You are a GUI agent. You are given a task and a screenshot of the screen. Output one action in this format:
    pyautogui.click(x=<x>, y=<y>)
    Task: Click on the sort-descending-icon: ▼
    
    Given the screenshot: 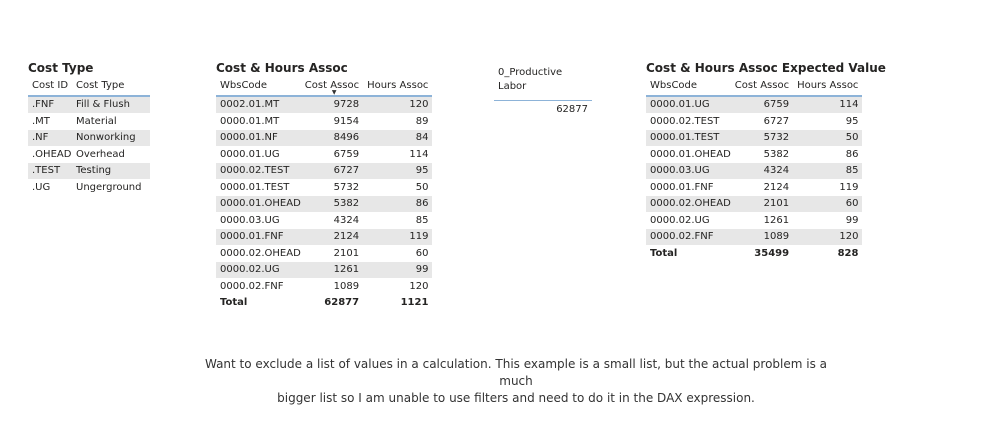 What is the action you would take?
    pyautogui.click(x=334, y=93)
    